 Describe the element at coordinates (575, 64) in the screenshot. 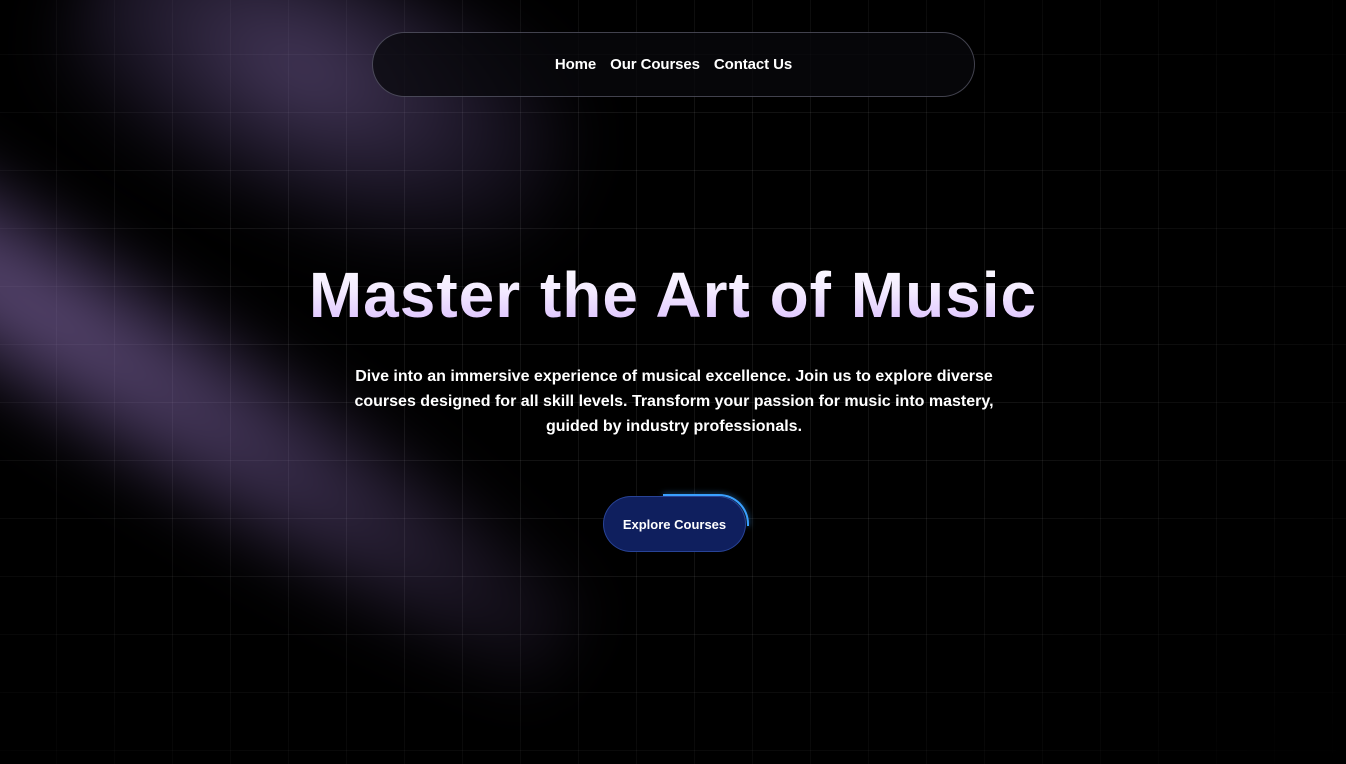

I see `nav-item-home: Home` at that location.